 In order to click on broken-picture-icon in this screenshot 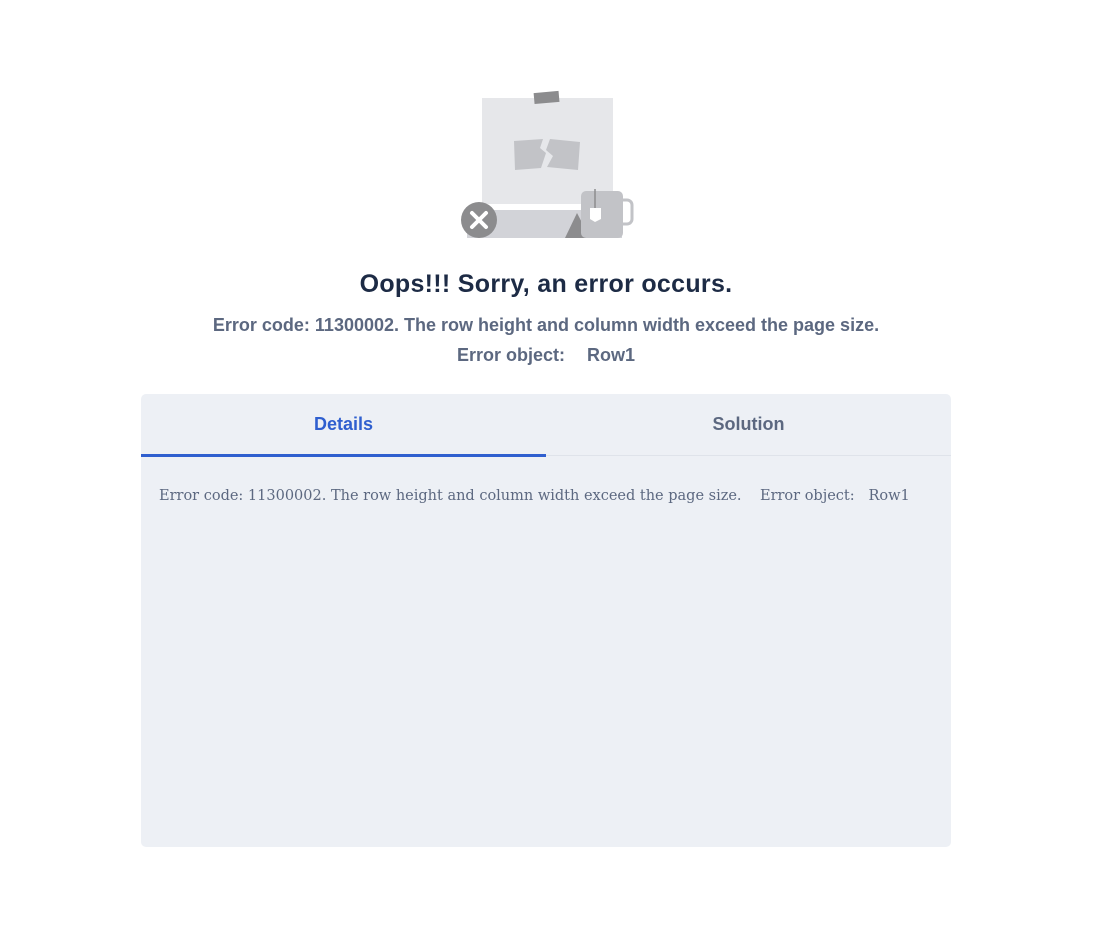, I will do `click(547, 147)`.